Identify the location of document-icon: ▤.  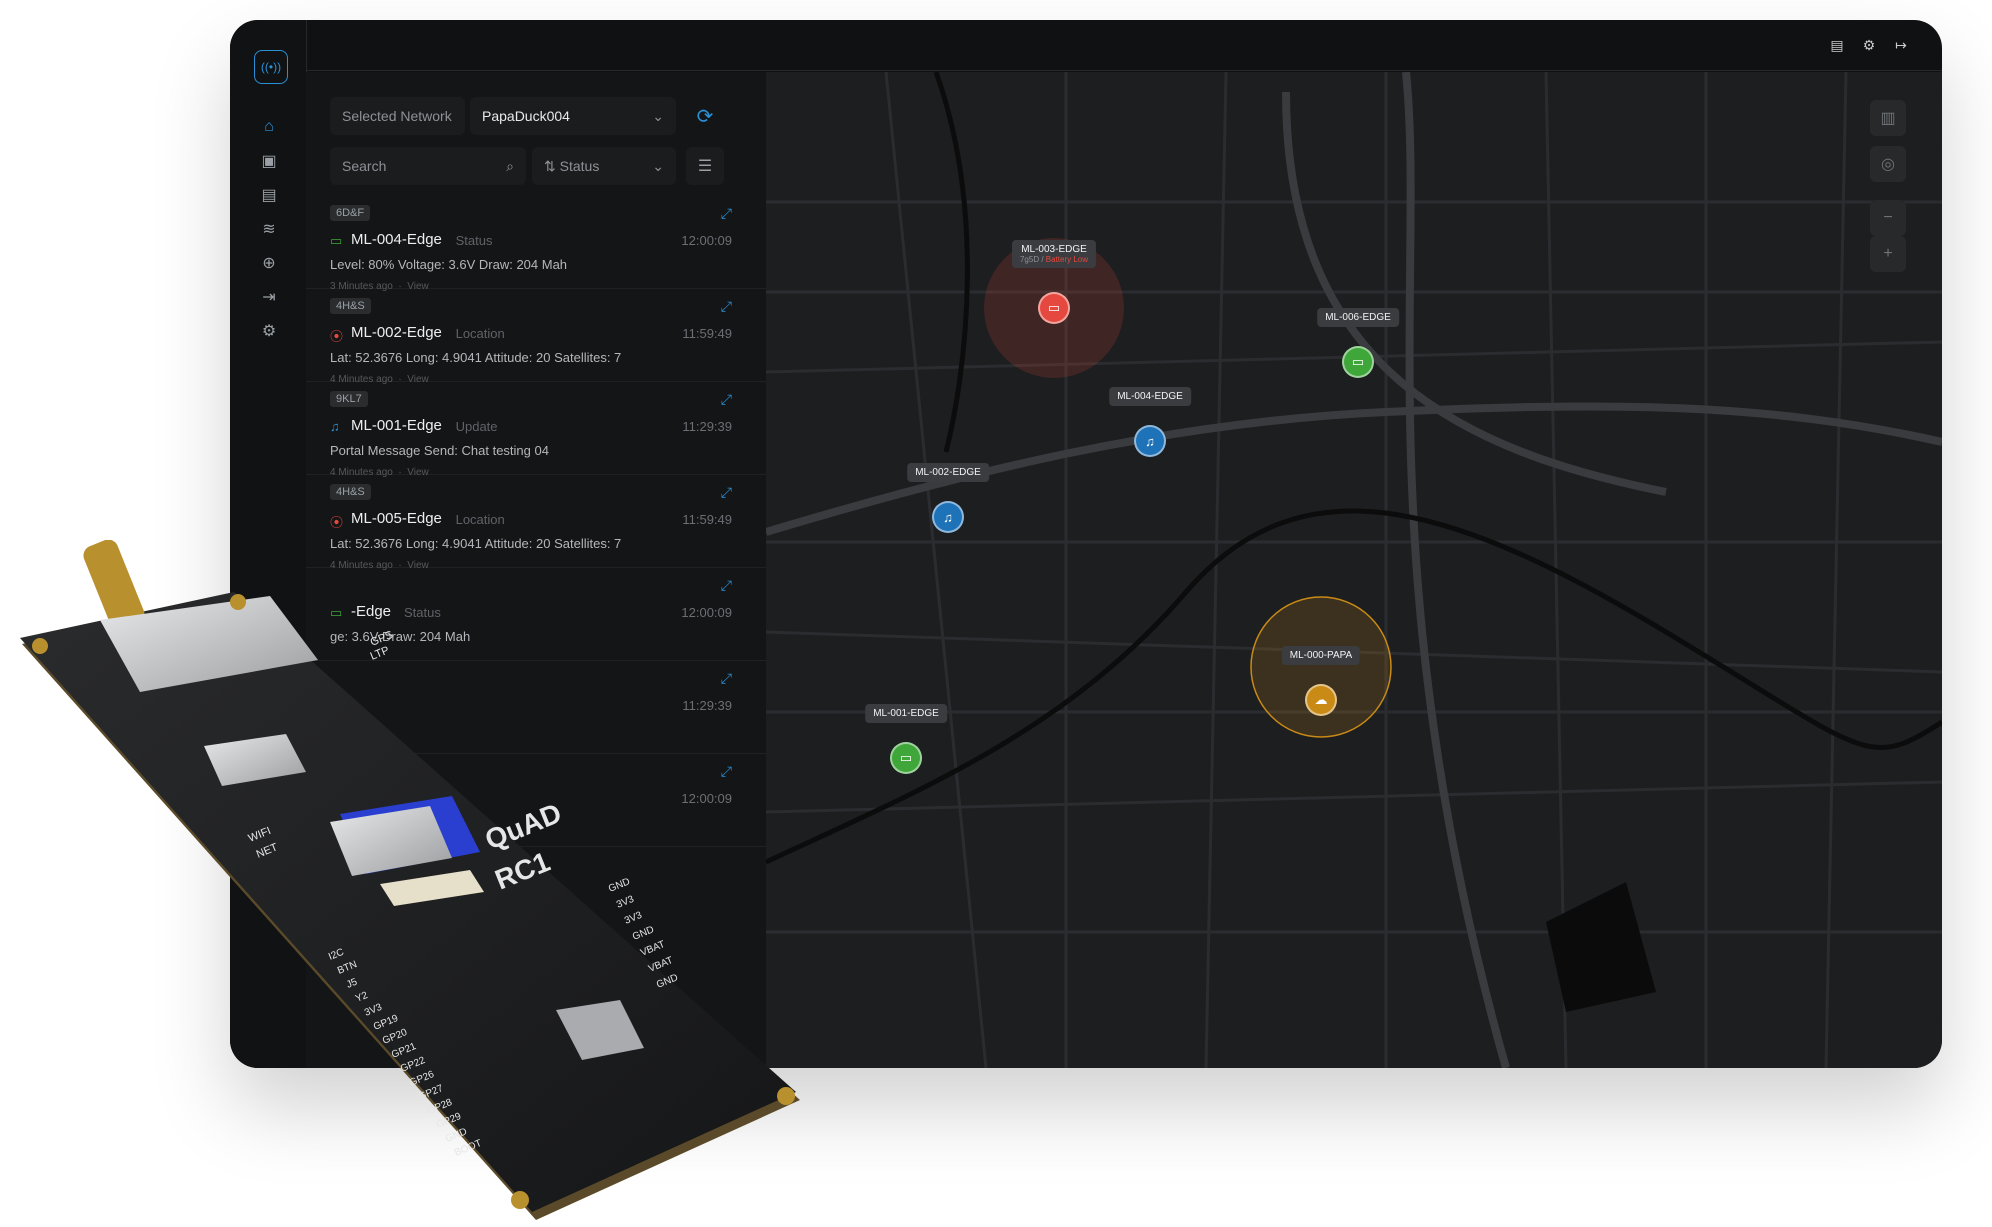
(1837, 45).